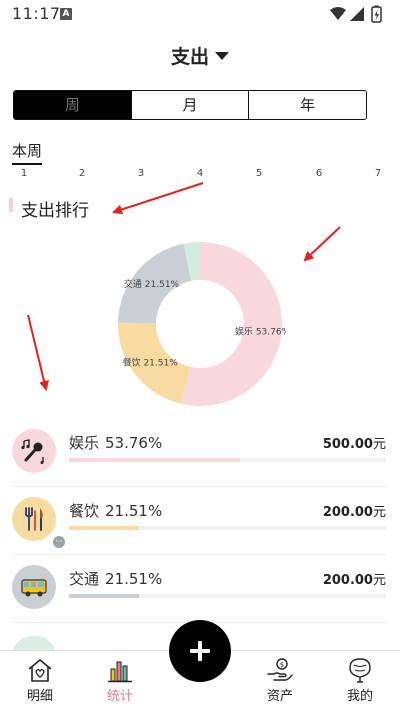  What do you see at coordinates (11, 205) in the screenshot?
I see `section-accent-bar` at bounding box center [11, 205].